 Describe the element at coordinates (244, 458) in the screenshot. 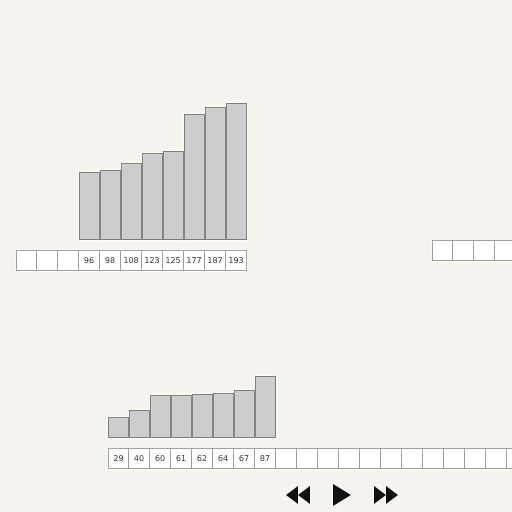

I see `array-cell: 67` at that location.